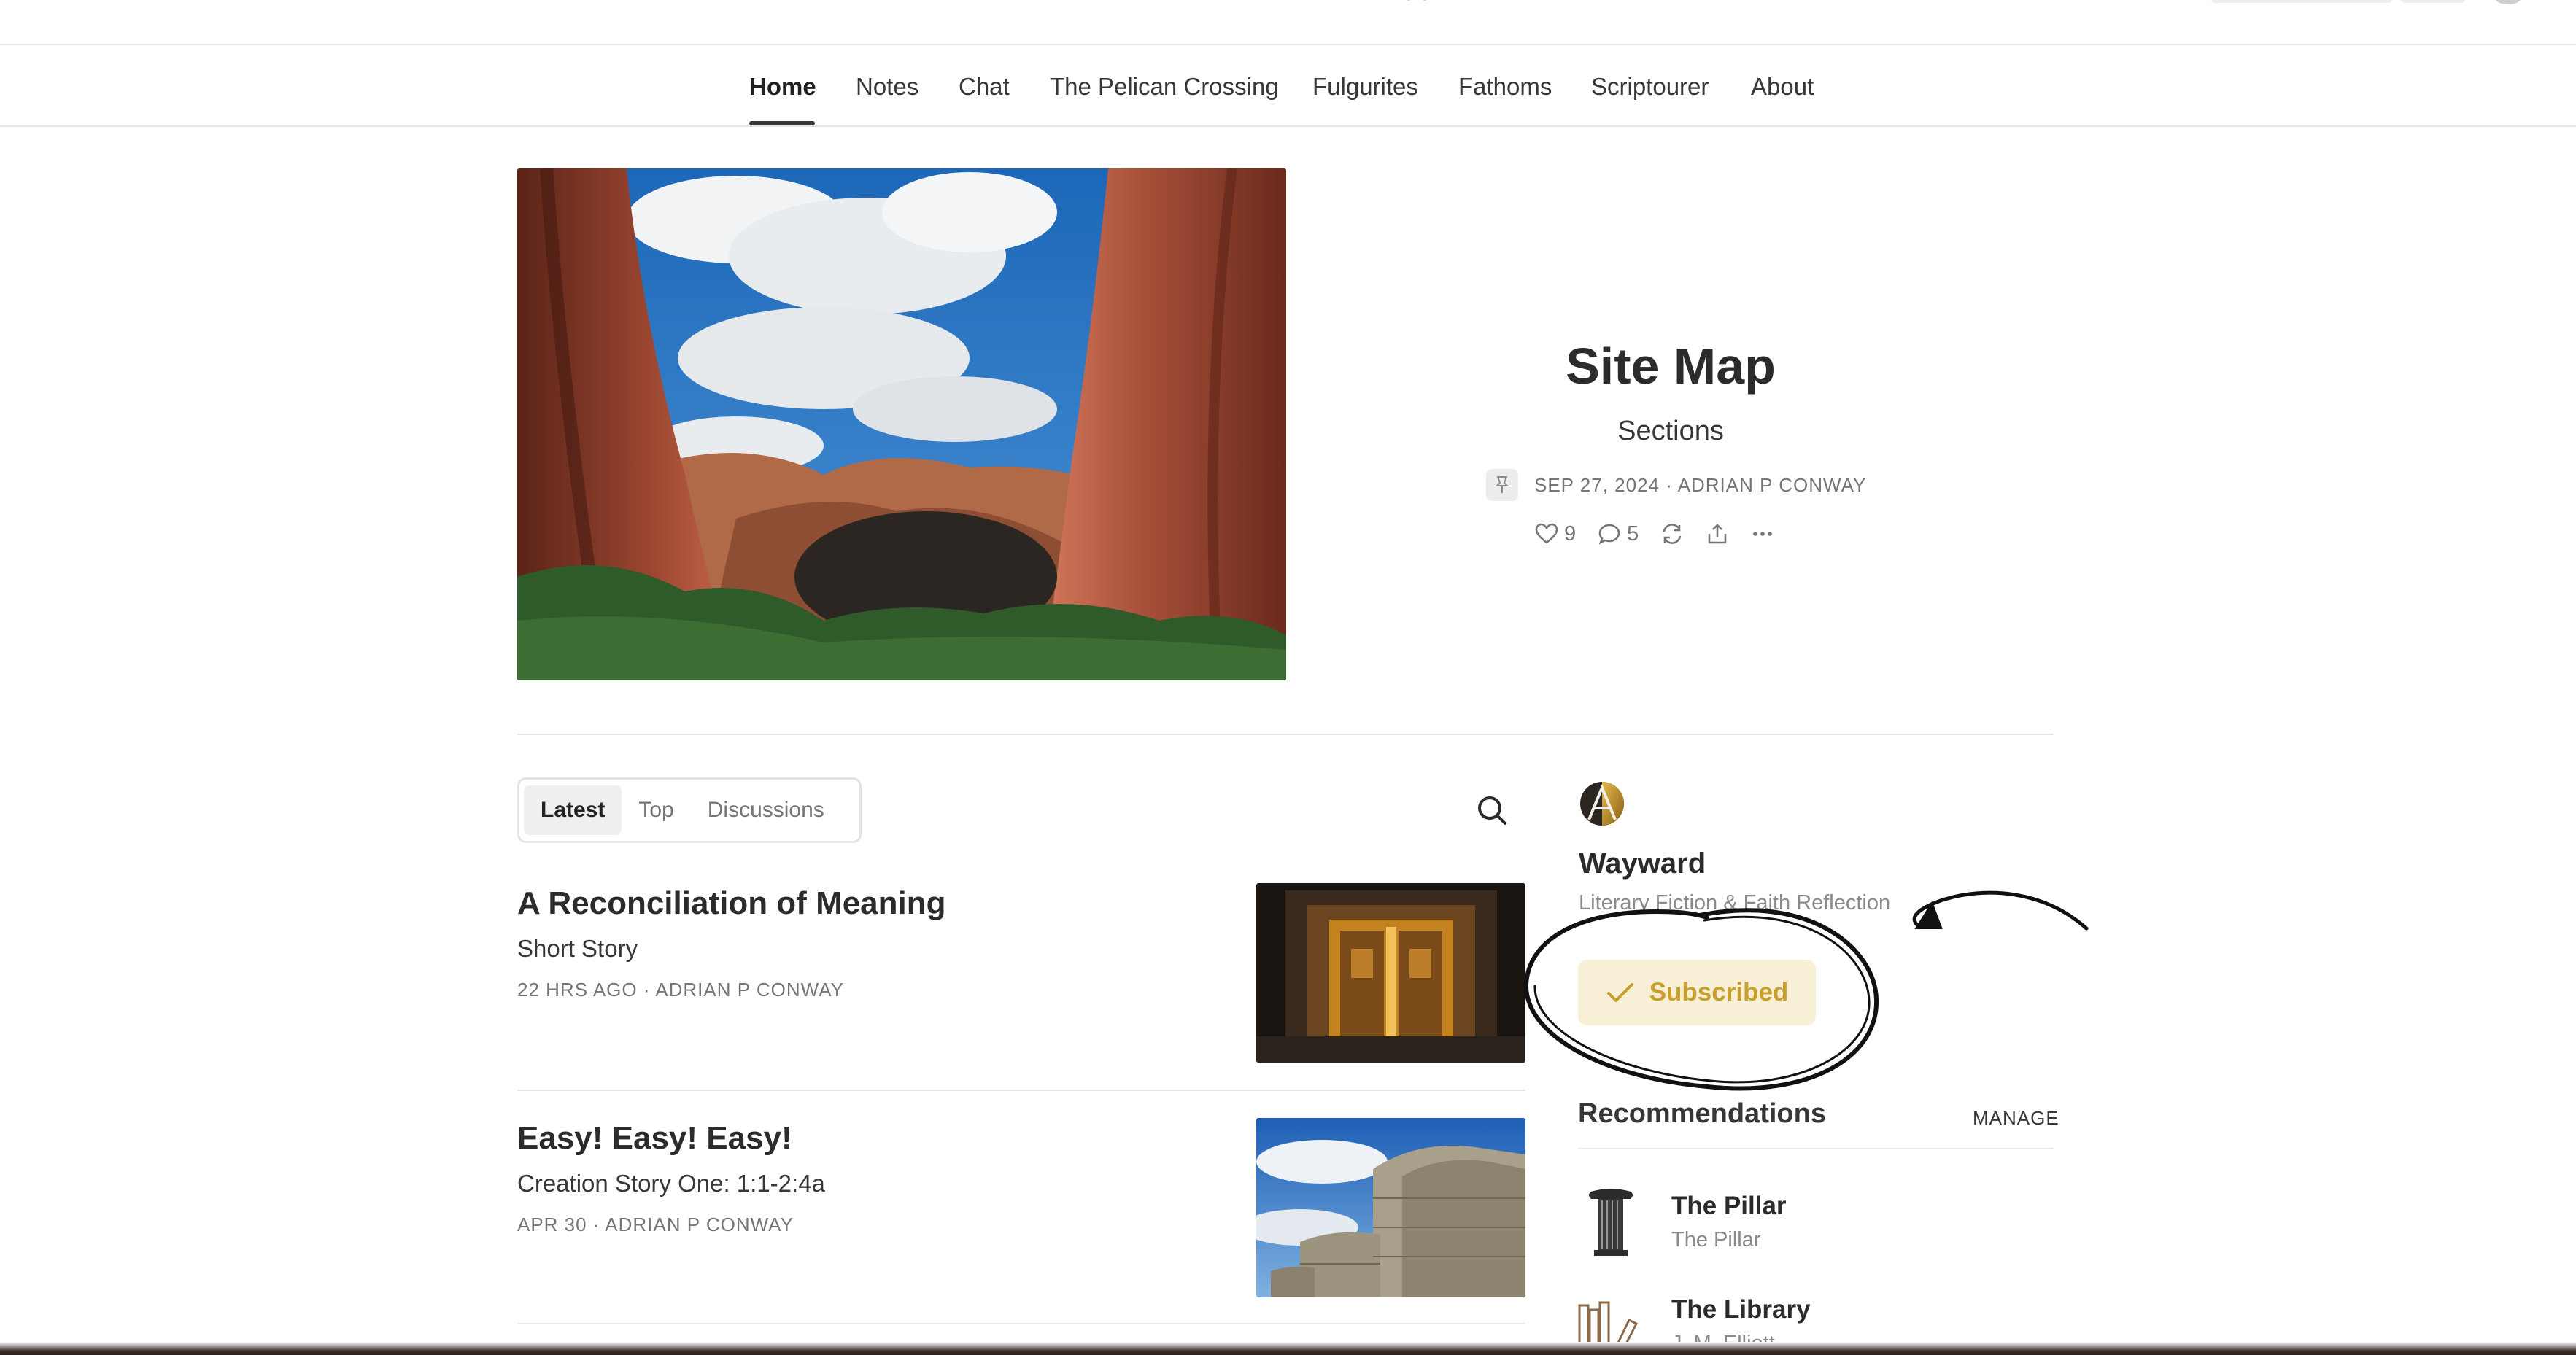  I want to click on post-sort-tabs: Latest Top Discussions, so click(689, 810).